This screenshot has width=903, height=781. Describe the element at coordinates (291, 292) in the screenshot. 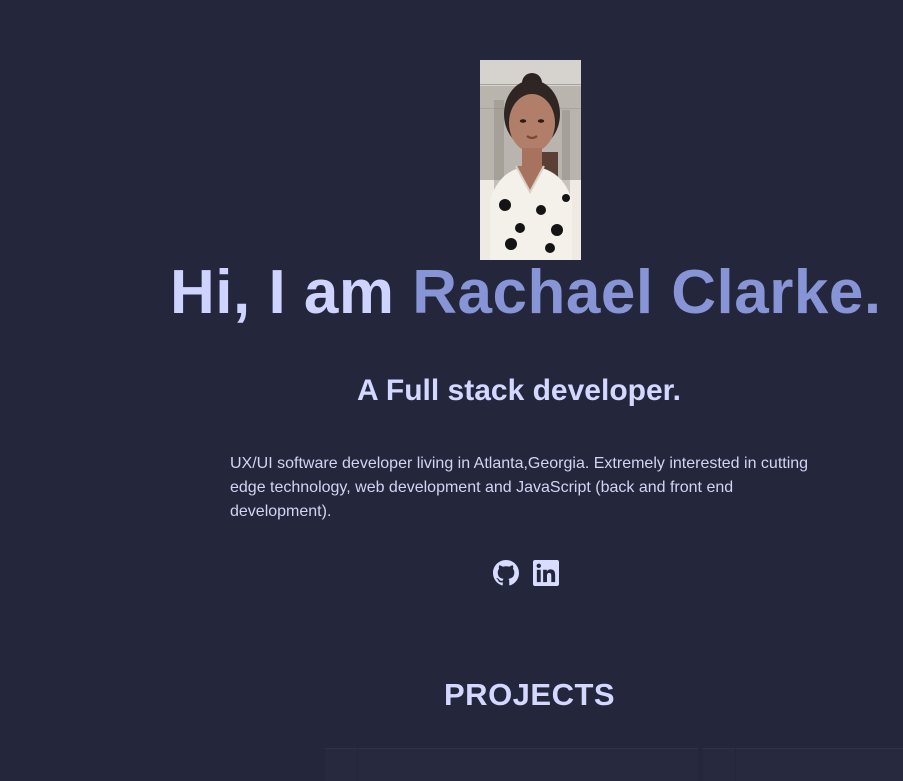

I see `hero-greeting: Hi, I am` at that location.